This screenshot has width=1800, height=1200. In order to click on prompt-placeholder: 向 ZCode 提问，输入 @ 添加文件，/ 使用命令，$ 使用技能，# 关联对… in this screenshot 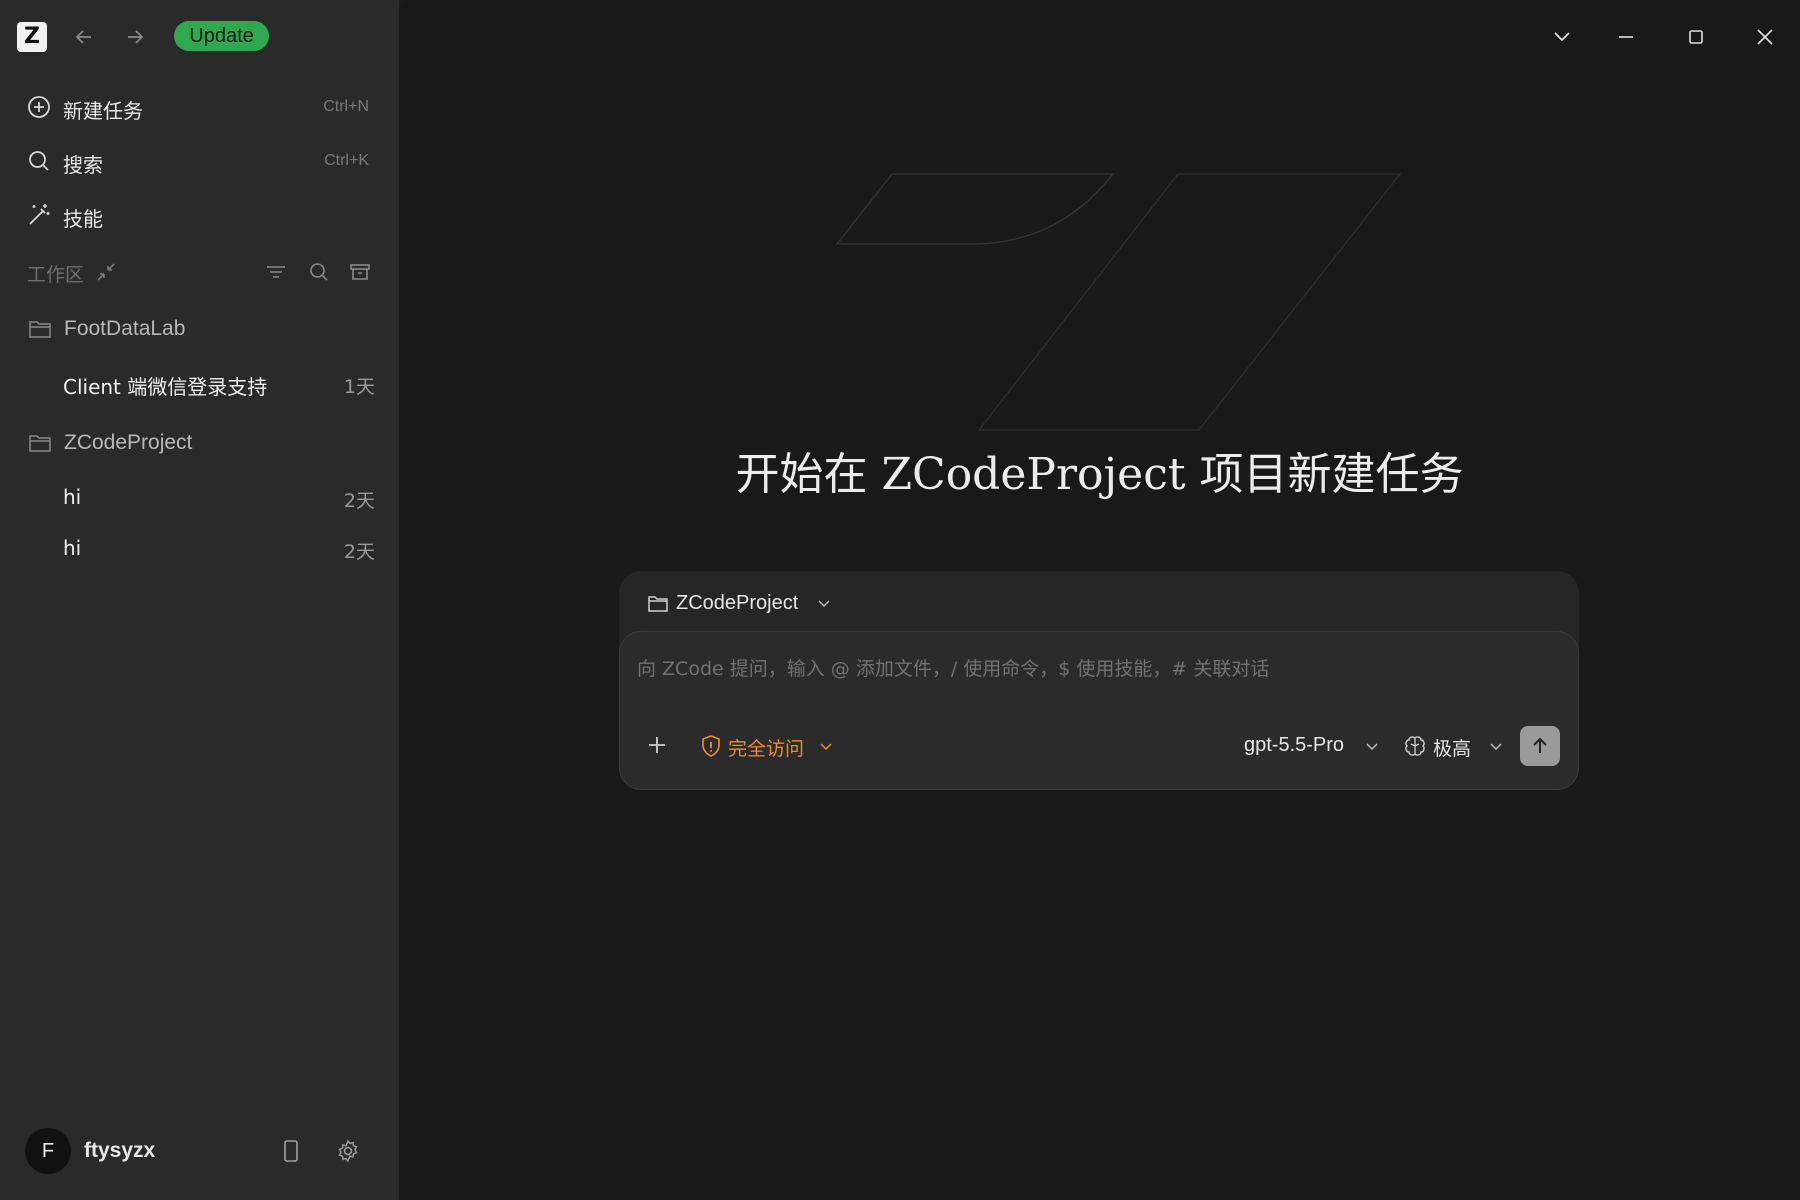, I will do `click(953, 669)`.